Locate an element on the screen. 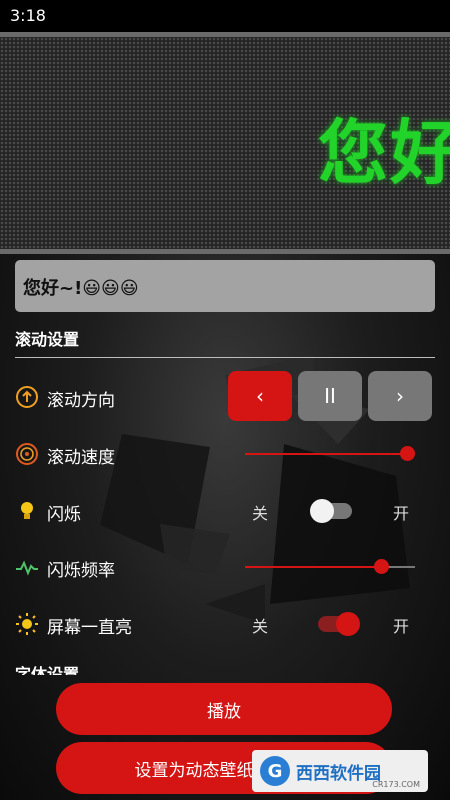 This screenshot has height=800, width=450. scroll-speed-row: 滚动速度 is located at coordinates (225, 454).